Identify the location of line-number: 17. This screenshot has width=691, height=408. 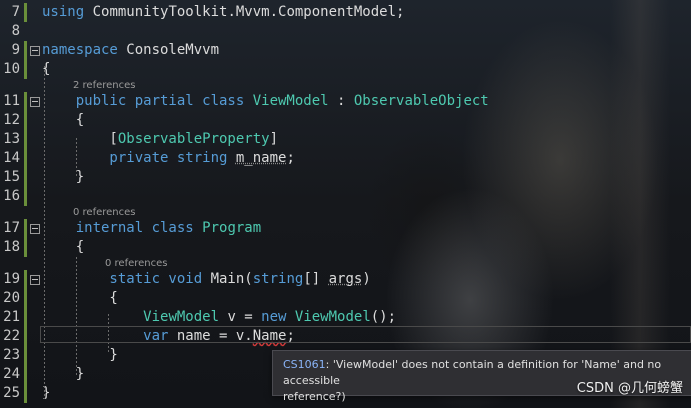
(11, 228).